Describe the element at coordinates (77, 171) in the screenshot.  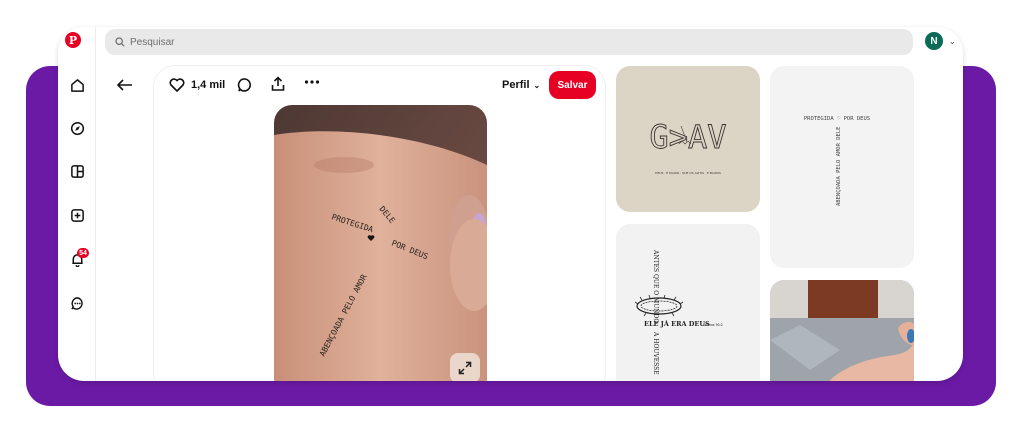
I see `boards-icon` at that location.